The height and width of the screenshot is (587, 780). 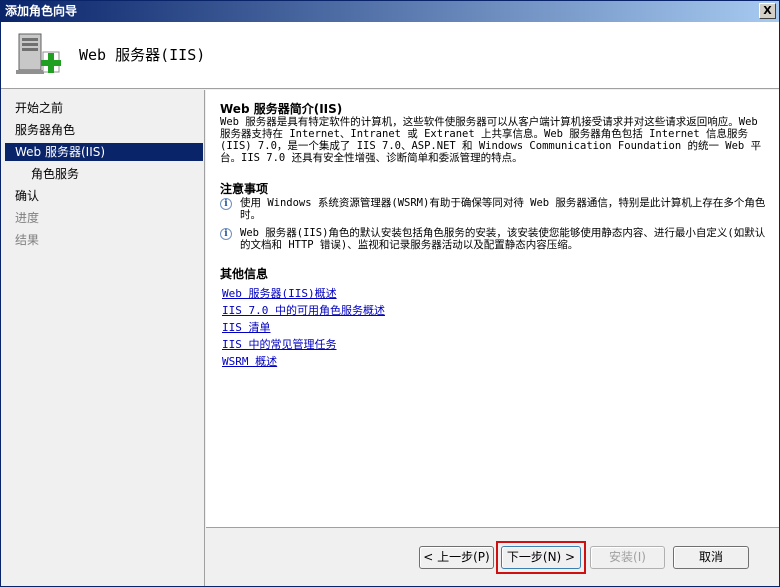 What do you see at coordinates (249, 361) in the screenshot?
I see `link-wsrm-overview: WSRM 概述` at bounding box center [249, 361].